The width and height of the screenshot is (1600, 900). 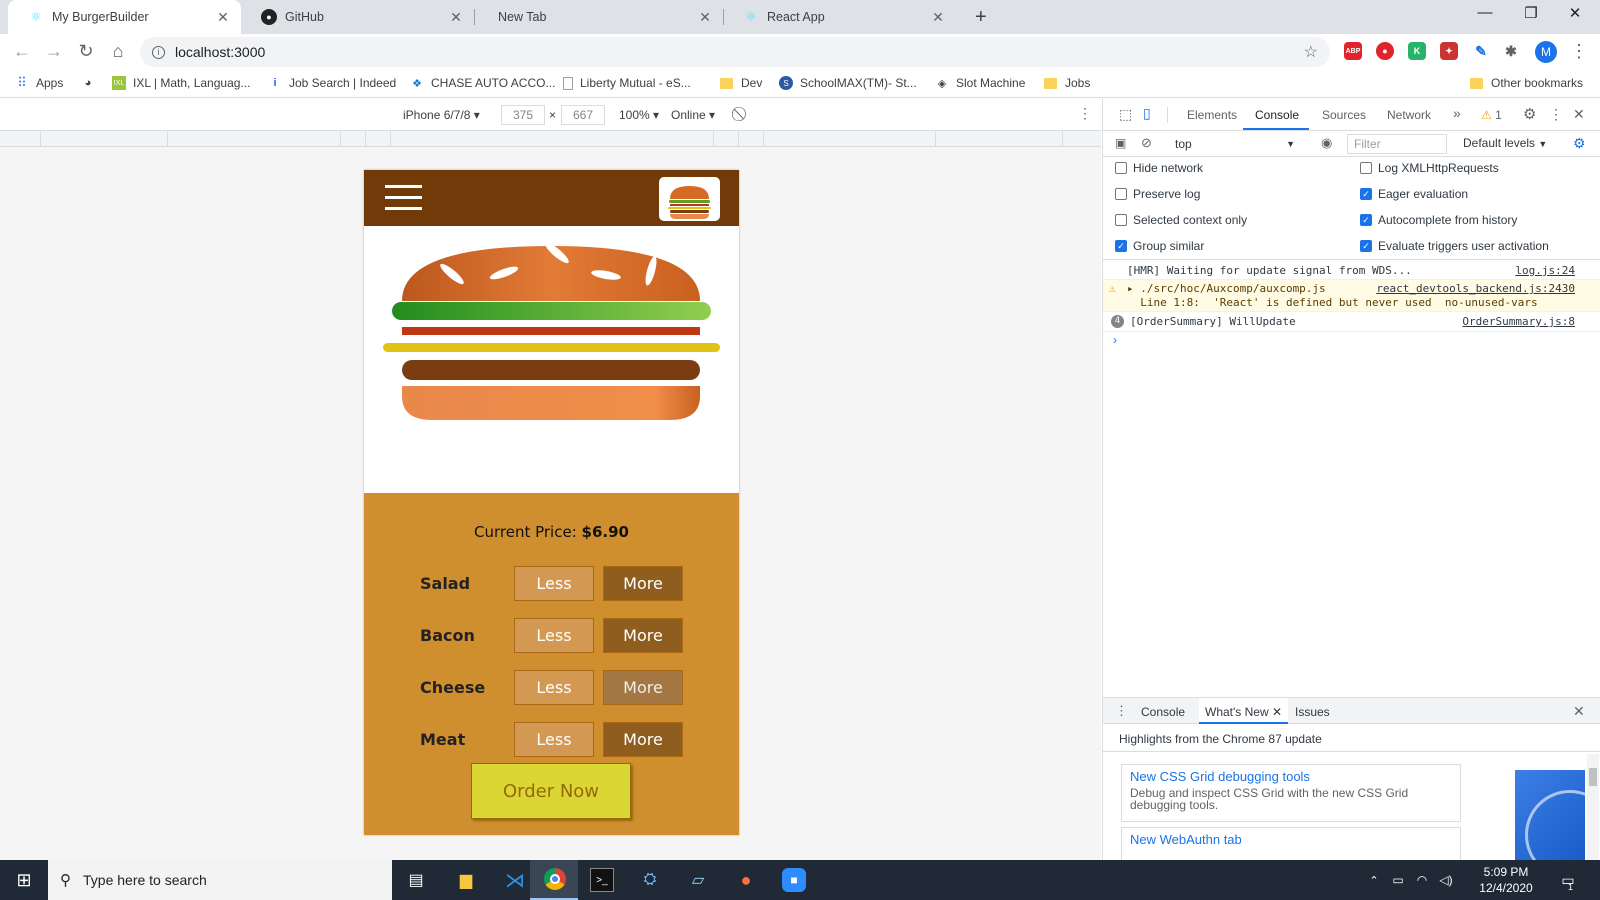 I want to click on drawer-tab-console: Console, so click(x=1163, y=712).